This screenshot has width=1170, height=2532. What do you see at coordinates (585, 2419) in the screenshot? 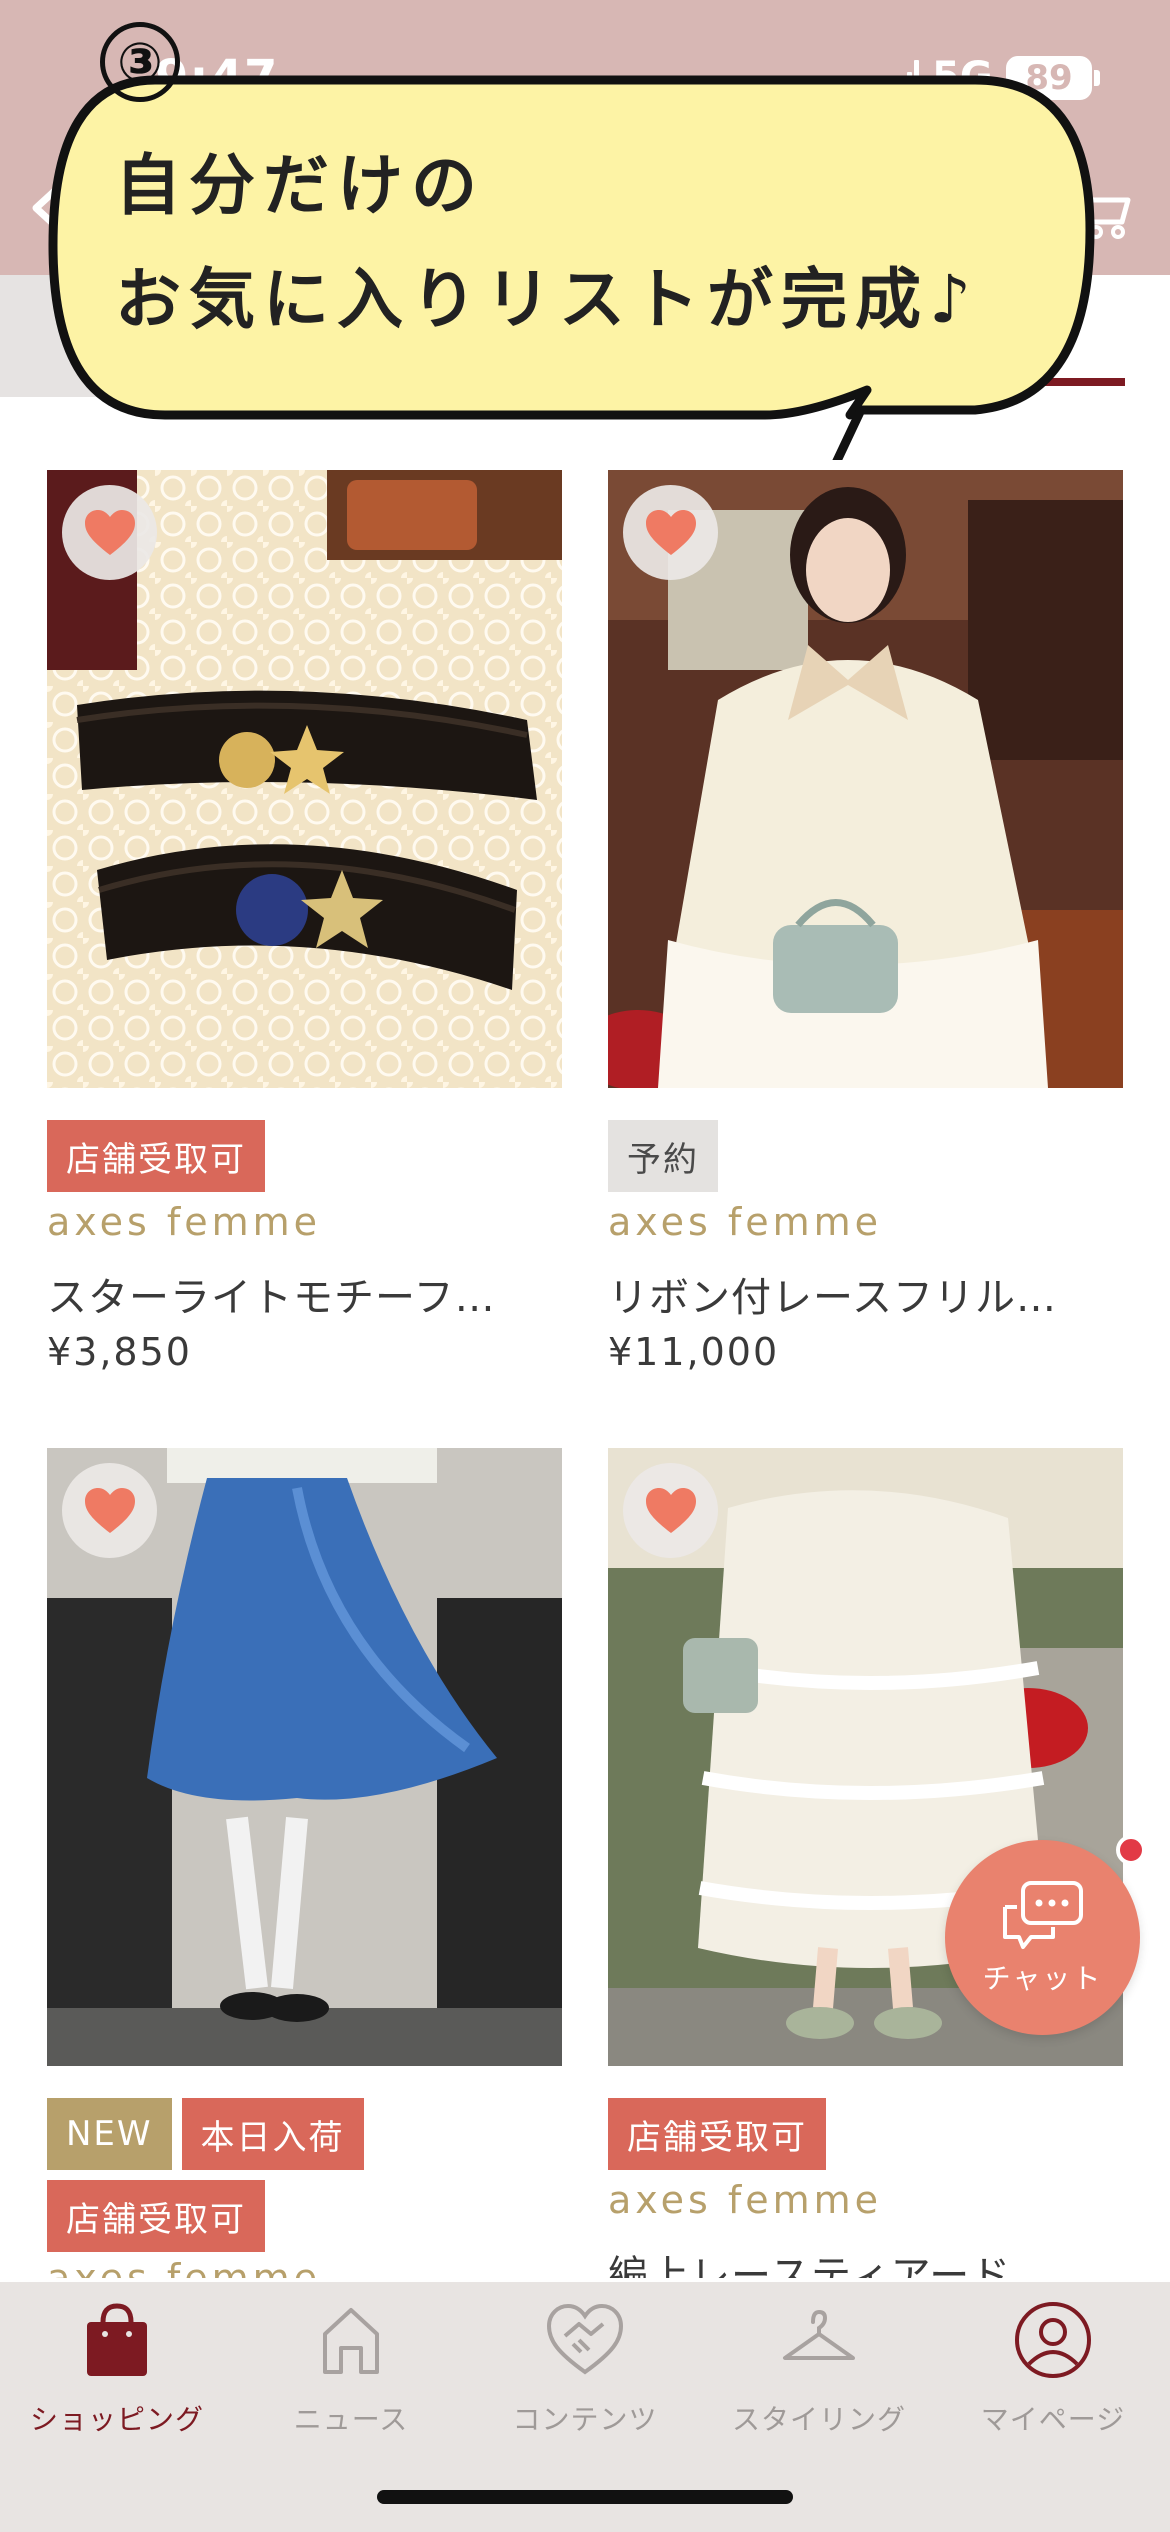
I see `tab-label: コンテンツ` at bounding box center [585, 2419].